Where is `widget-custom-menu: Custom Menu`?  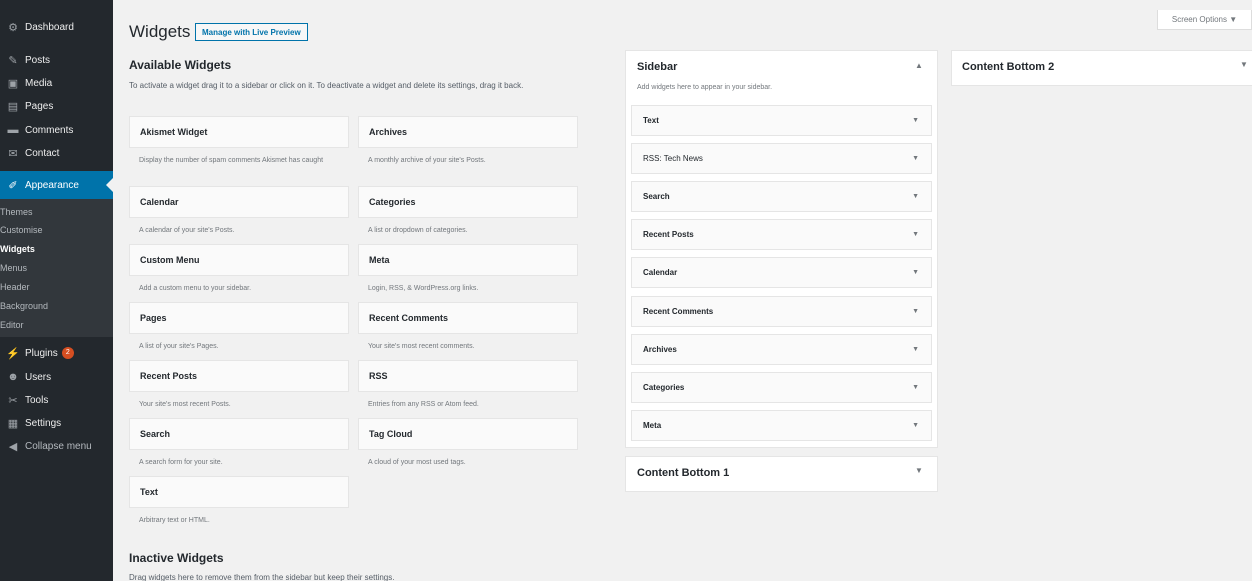
widget-custom-menu: Custom Menu is located at coordinates (239, 260).